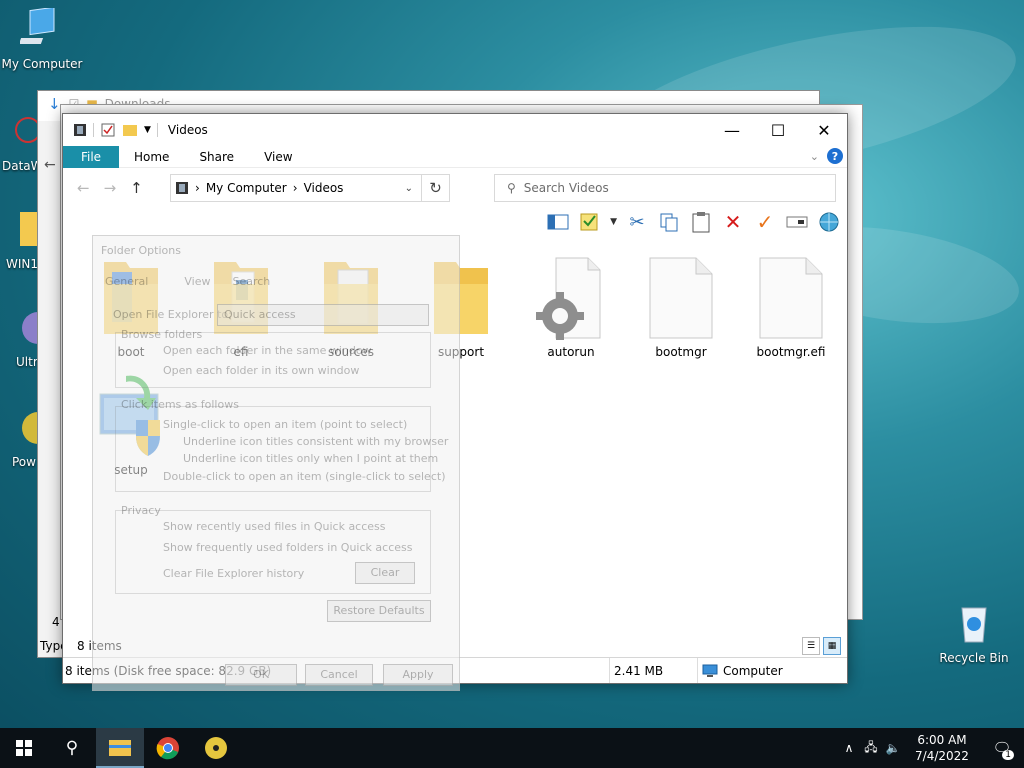 The height and width of the screenshot is (768, 1024). I want to click on paste-icon, so click(701, 222).